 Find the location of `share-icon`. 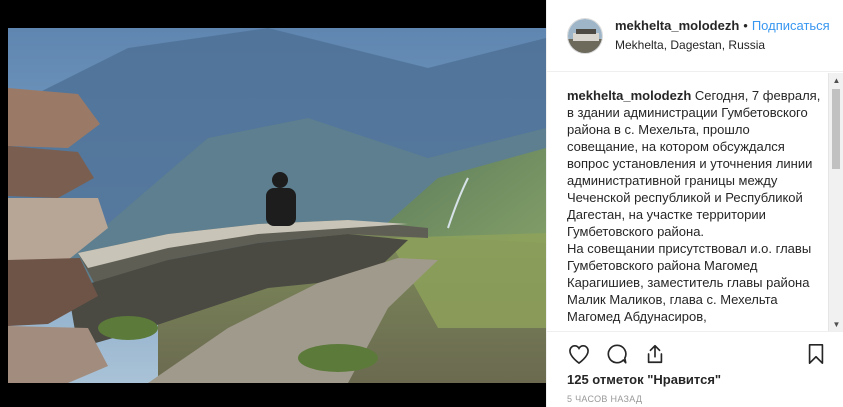

share-icon is located at coordinates (655, 353).